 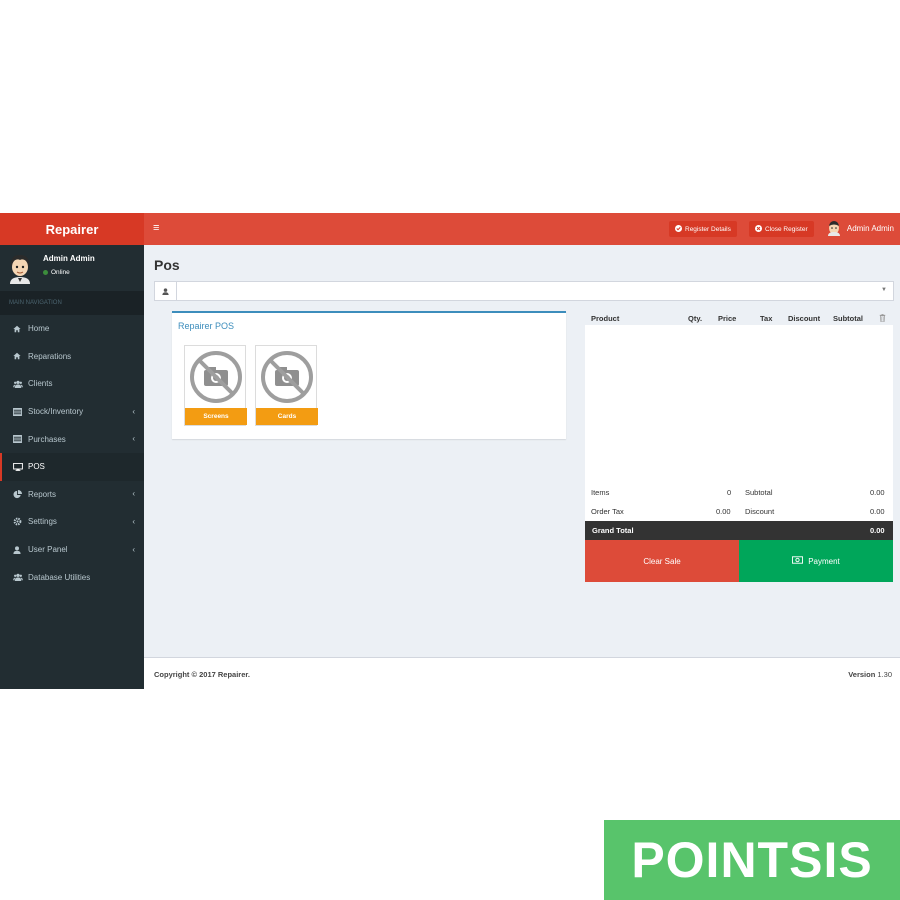 What do you see at coordinates (72, 466) in the screenshot?
I see `sidebar-item-pos: POS` at bounding box center [72, 466].